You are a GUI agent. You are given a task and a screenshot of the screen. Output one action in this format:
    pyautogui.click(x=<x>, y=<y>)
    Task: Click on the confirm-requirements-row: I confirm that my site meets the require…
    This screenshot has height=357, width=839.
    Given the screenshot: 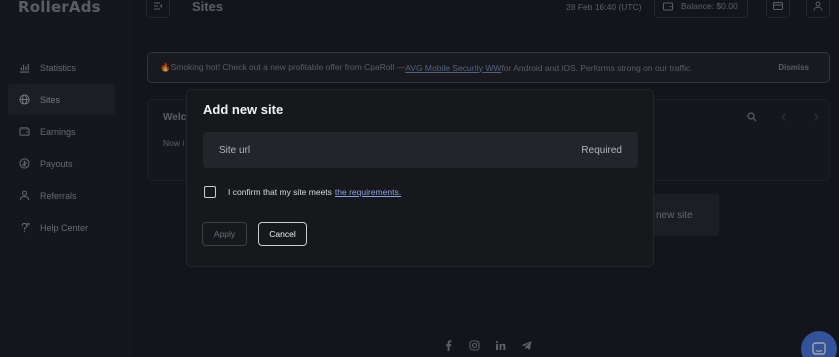 What is the action you would take?
    pyautogui.click(x=302, y=192)
    